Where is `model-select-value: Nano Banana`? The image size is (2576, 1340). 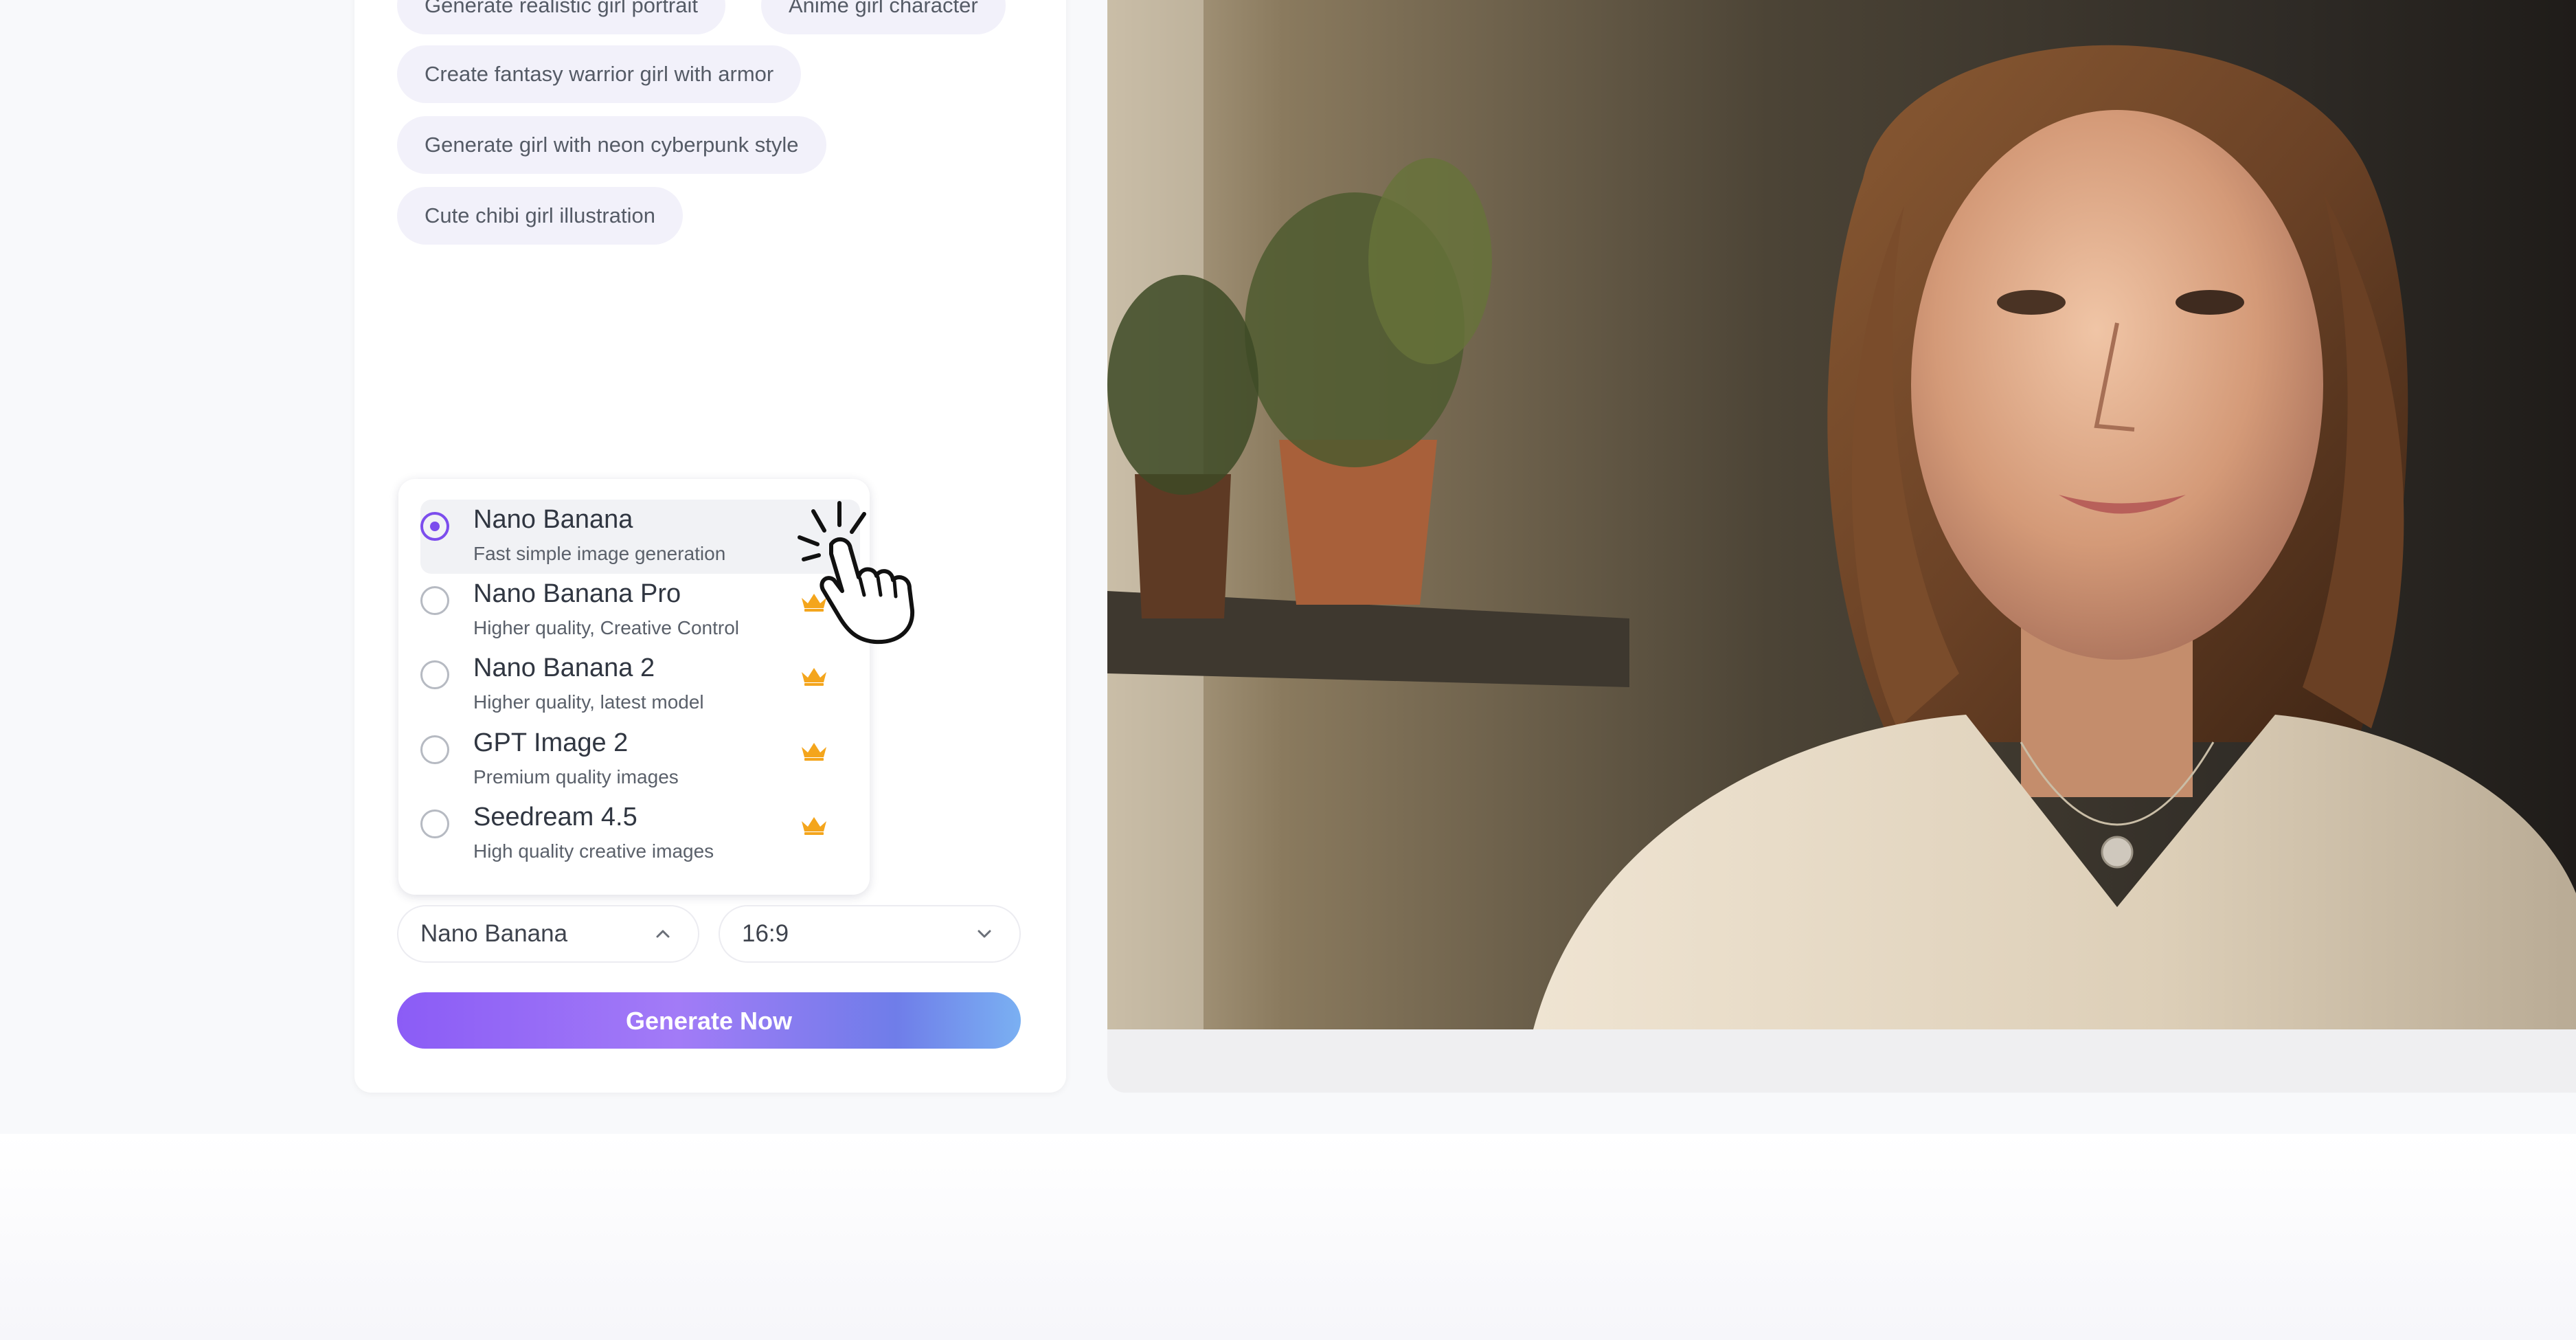
model-select-value: Nano Banana is located at coordinates (494, 933).